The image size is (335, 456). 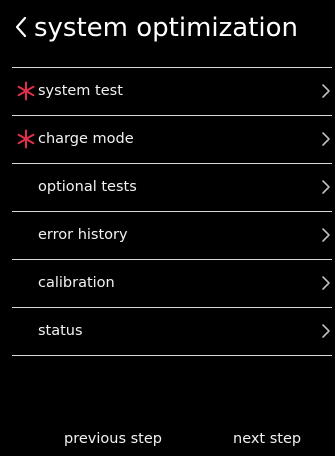 What do you see at coordinates (60, 331) in the screenshot?
I see `menu-item-label: status` at bounding box center [60, 331].